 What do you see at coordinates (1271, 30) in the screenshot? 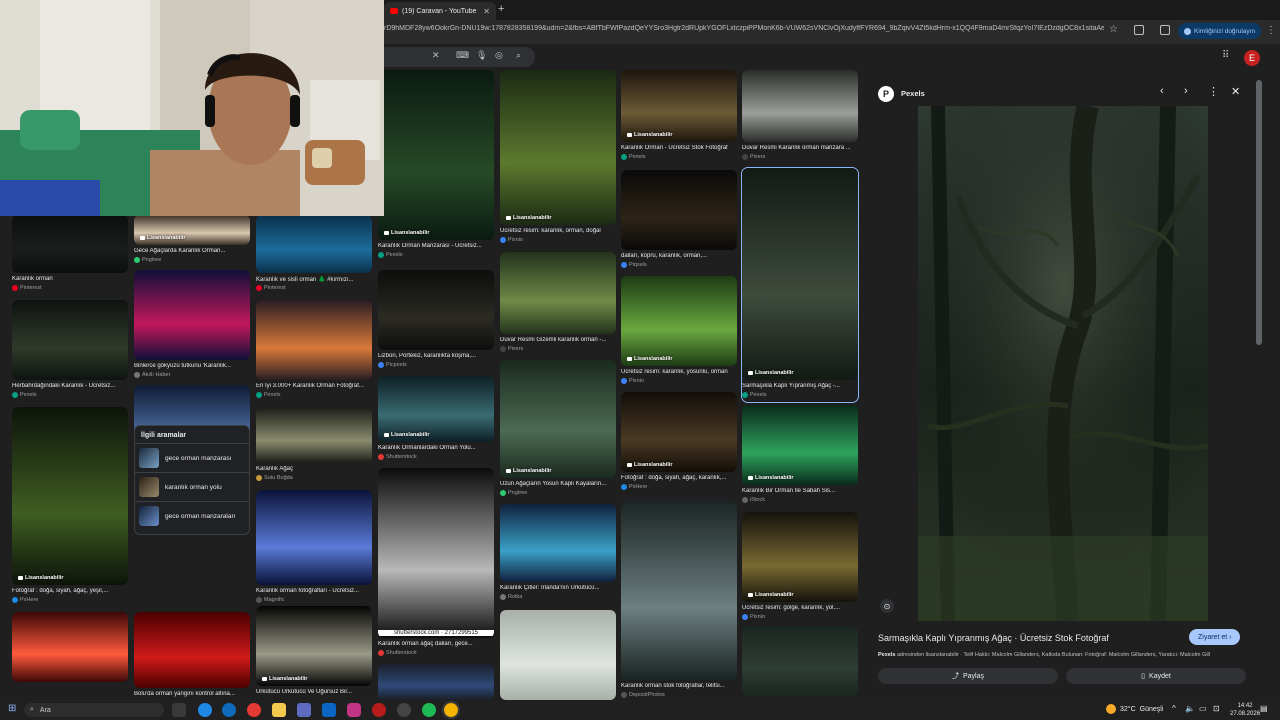
I see `browser-menu-icon: ⋮` at bounding box center [1271, 30].